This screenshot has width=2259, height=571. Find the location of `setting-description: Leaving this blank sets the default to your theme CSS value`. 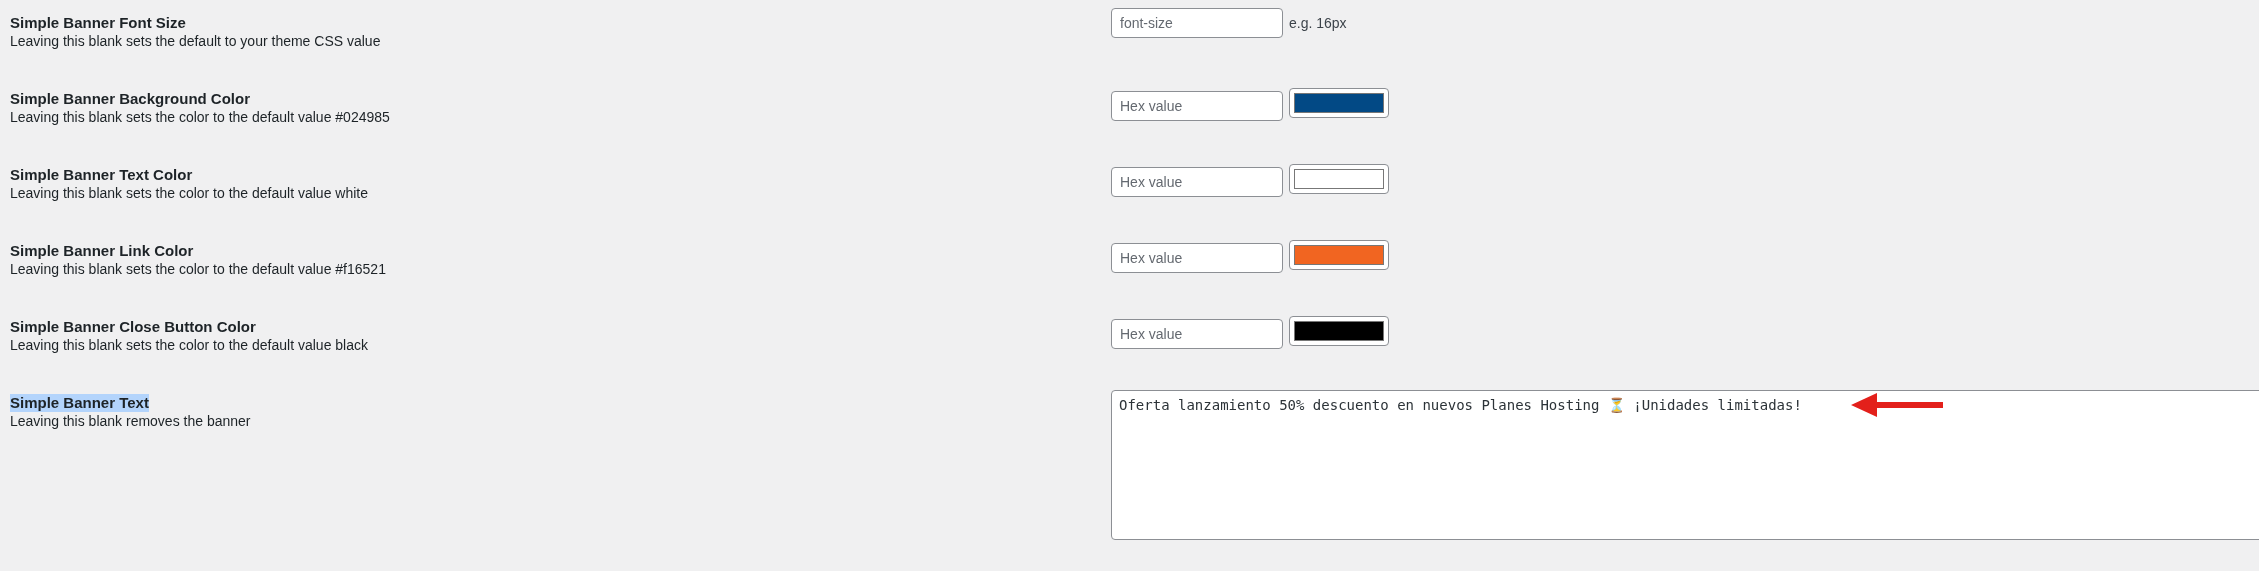

setting-description: Leaving this blank sets the default to your theme CSS value is located at coordinates (195, 41).